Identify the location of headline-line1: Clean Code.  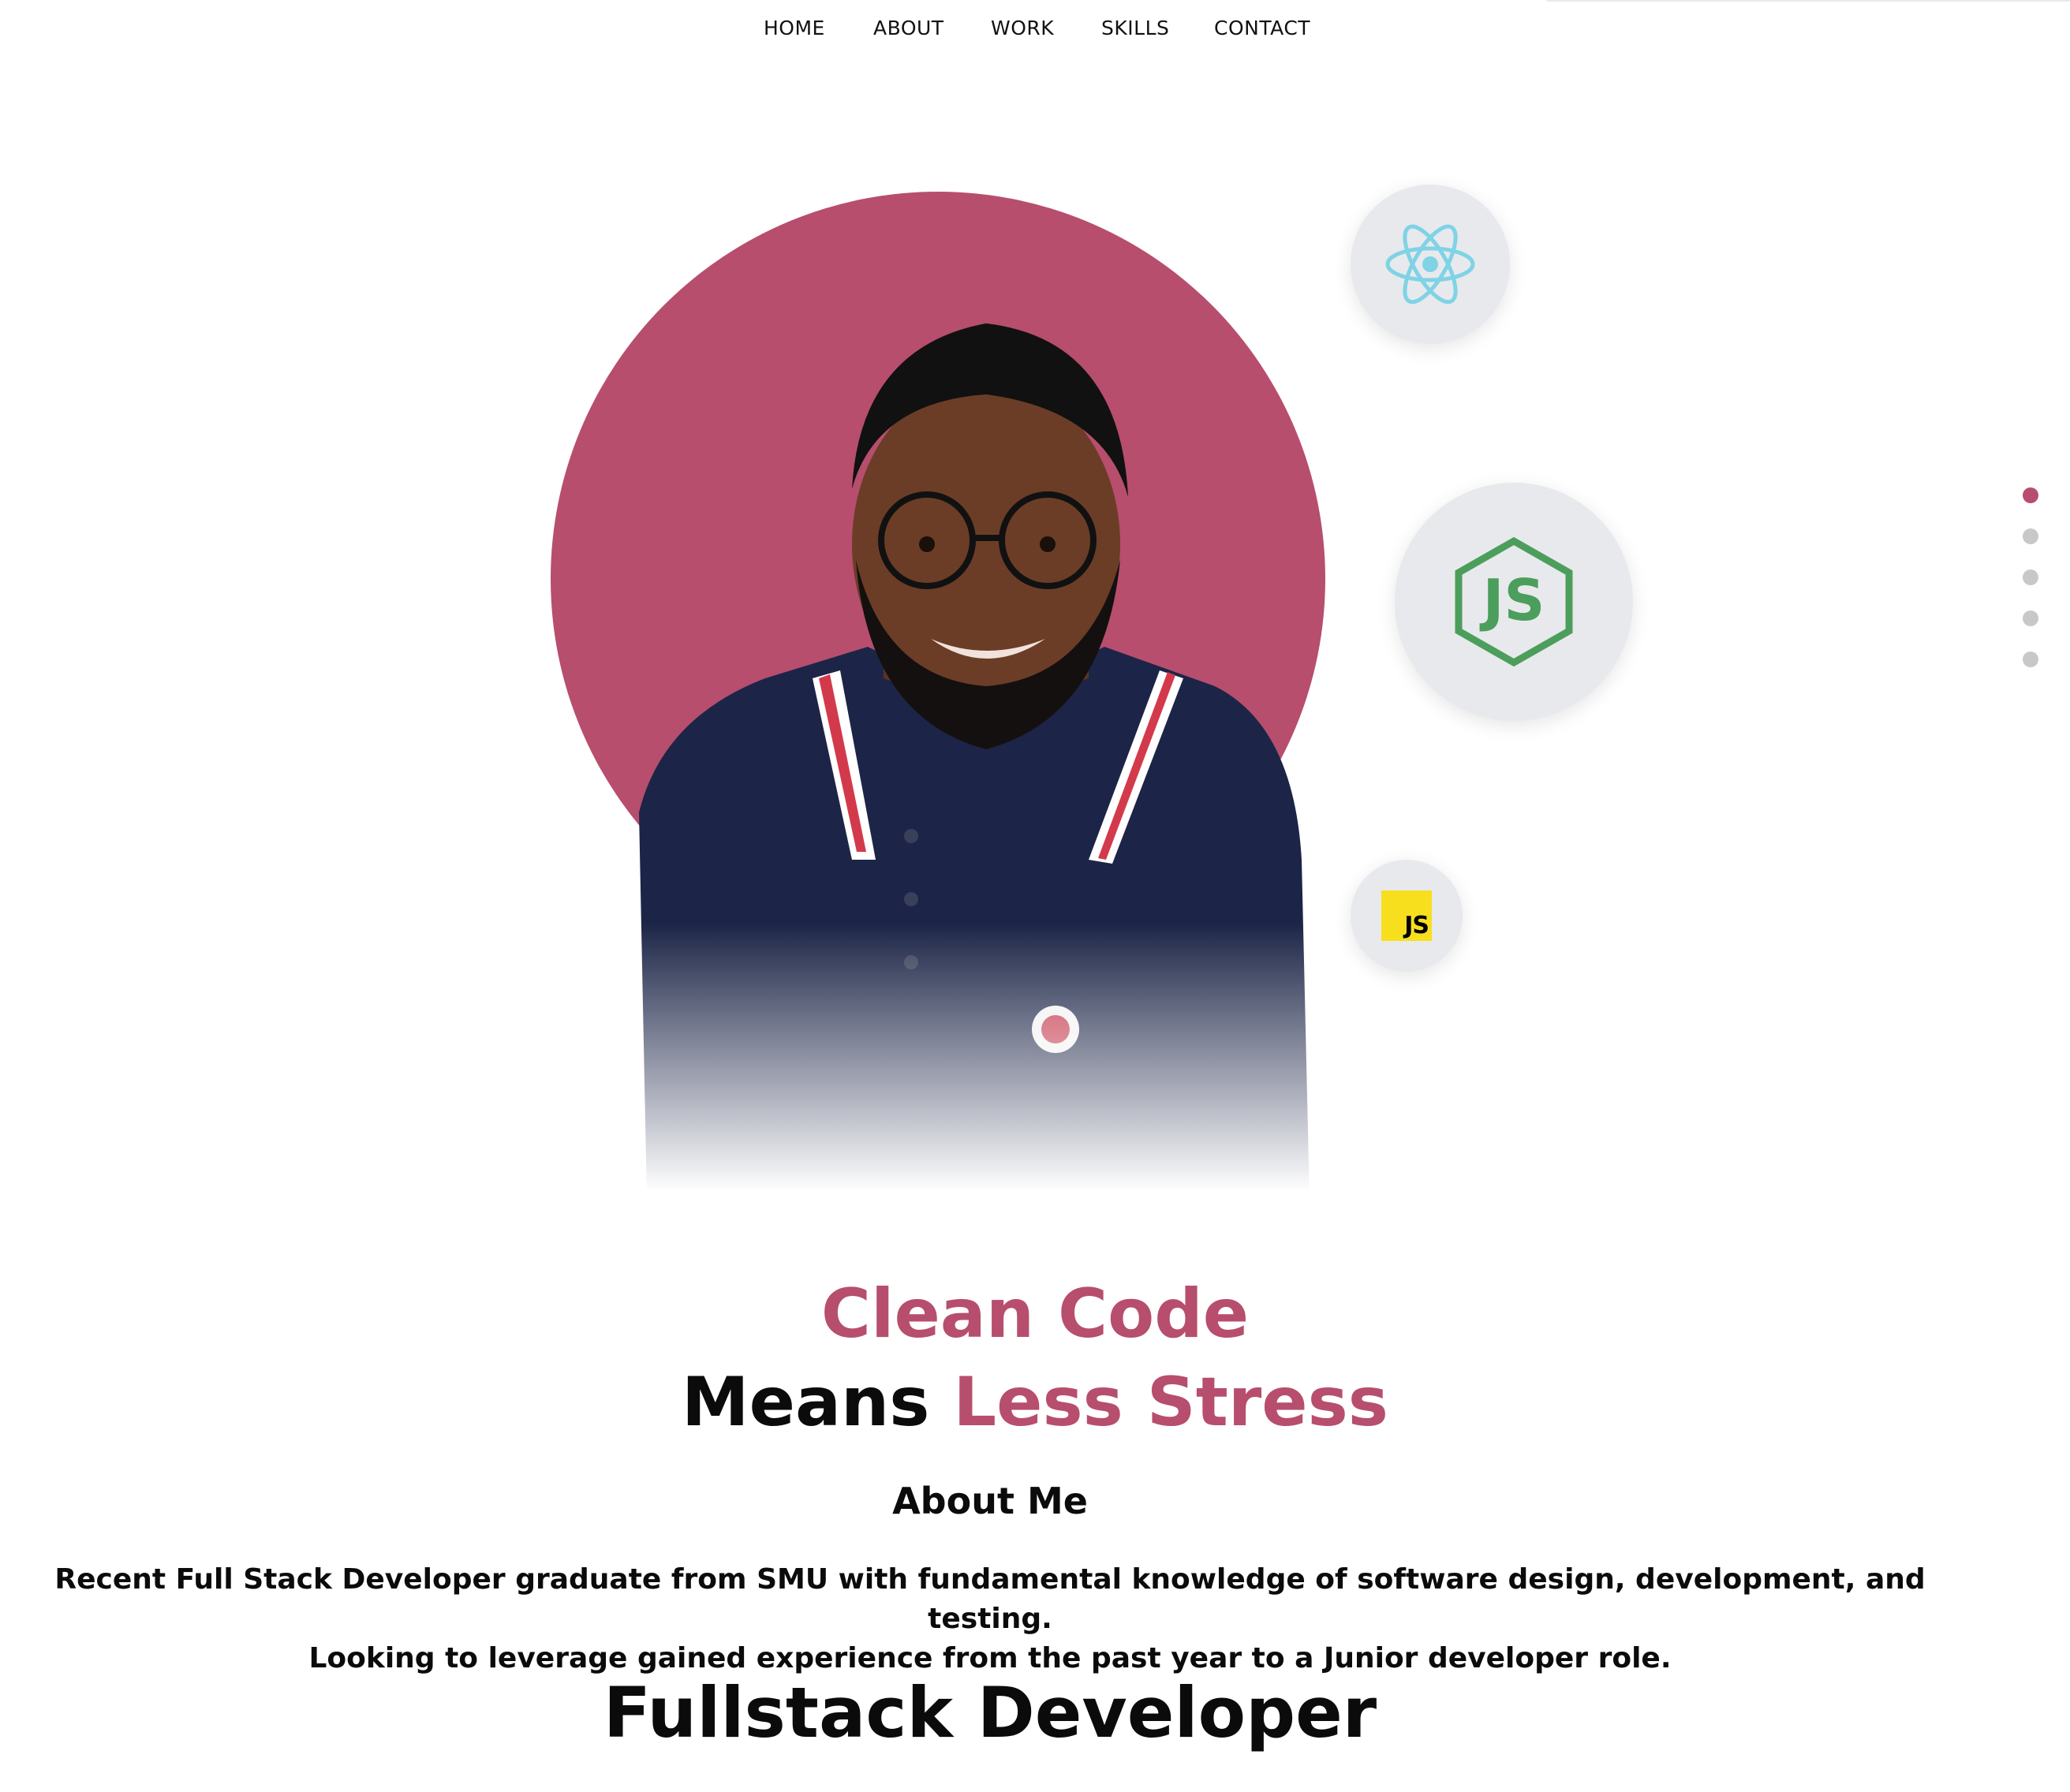
(1035, 1314).